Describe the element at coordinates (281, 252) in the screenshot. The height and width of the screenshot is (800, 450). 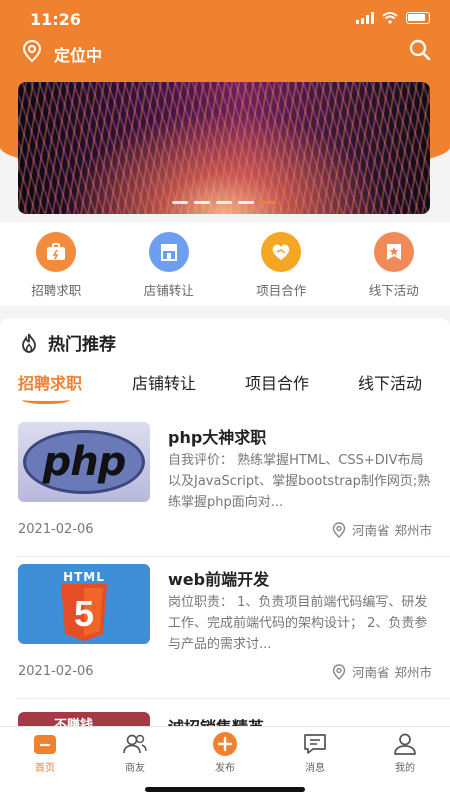
I see `handshake-icon` at that location.